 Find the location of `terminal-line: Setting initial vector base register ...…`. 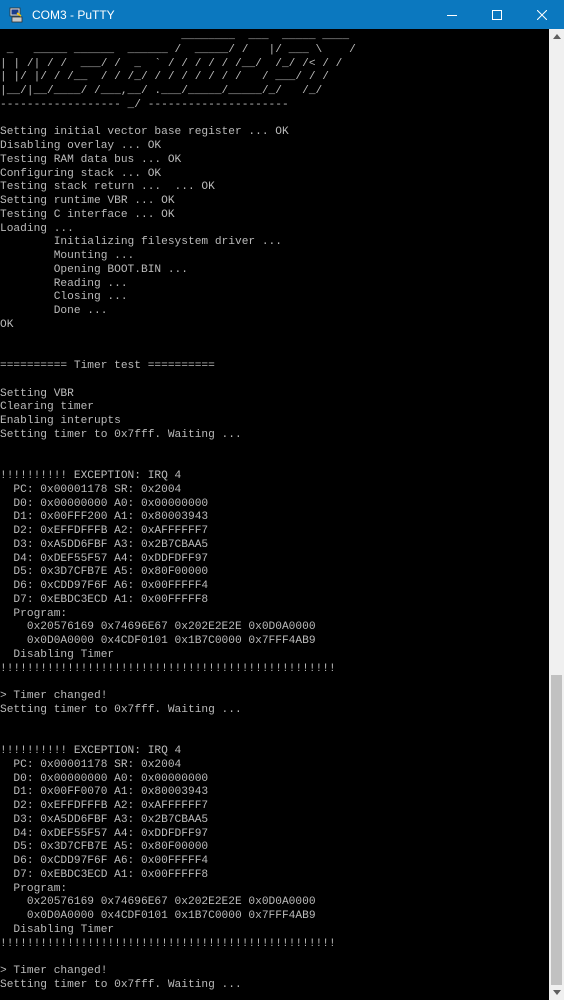

terminal-line: Setting initial vector base register ...… is located at coordinates (144, 132).